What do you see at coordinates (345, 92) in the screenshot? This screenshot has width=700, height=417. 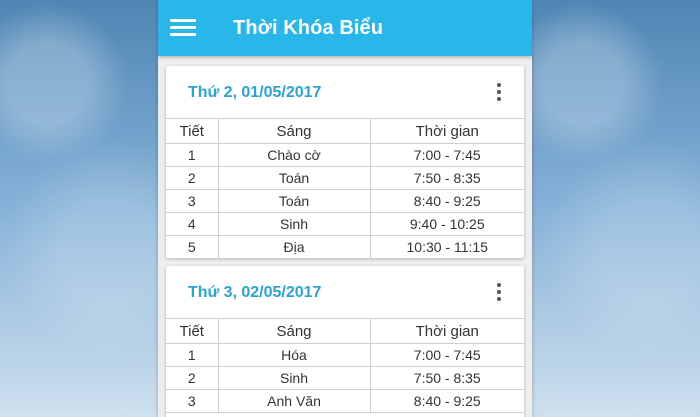 I see `day-card-header: Thứ 2, 01/05/2017` at bounding box center [345, 92].